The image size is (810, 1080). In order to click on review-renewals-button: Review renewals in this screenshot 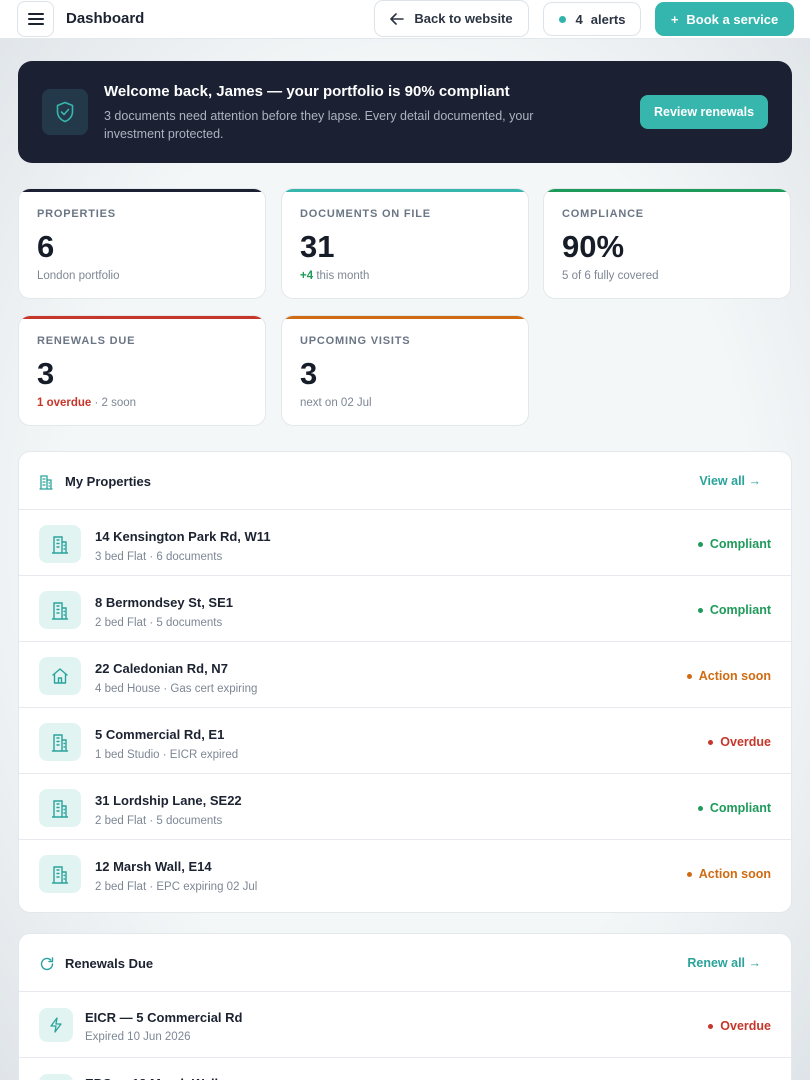, I will do `click(704, 112)`.